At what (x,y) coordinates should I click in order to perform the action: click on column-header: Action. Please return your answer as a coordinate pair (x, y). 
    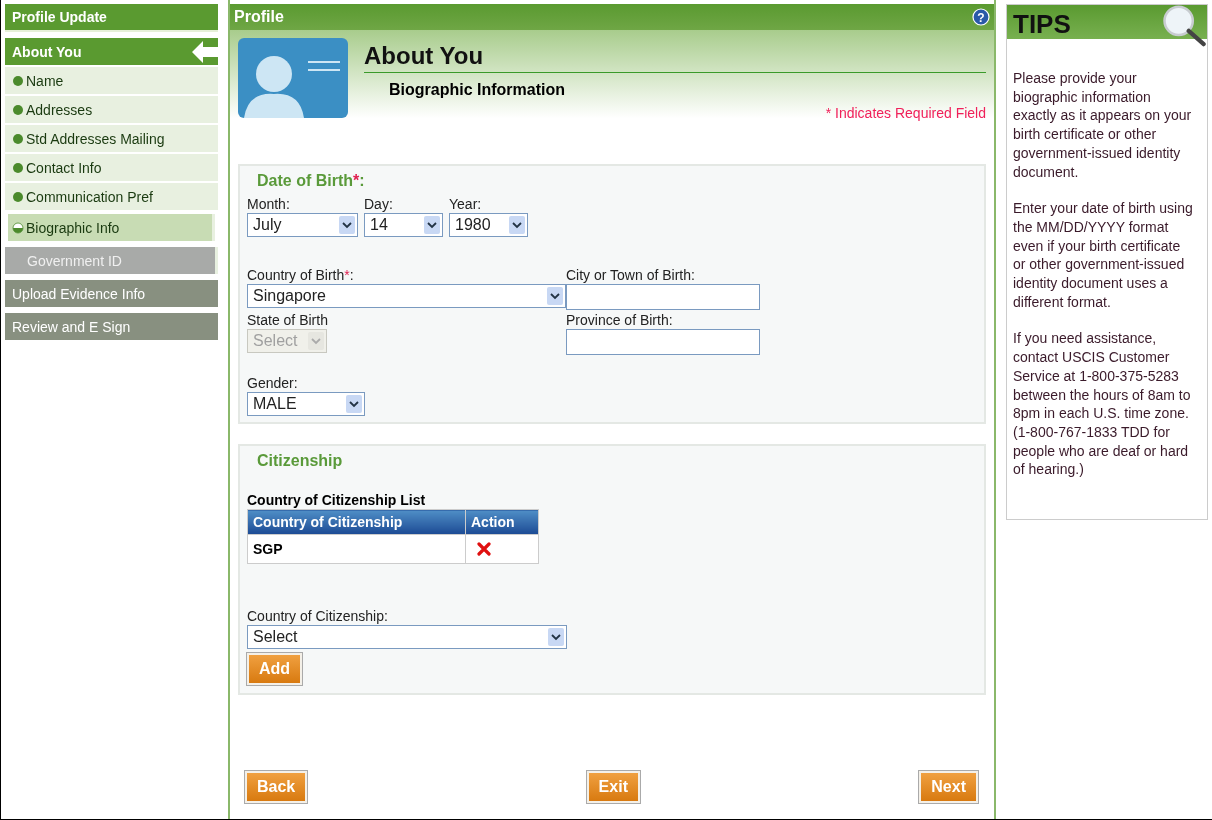
    Looking at the image, I should click on (502, 522).